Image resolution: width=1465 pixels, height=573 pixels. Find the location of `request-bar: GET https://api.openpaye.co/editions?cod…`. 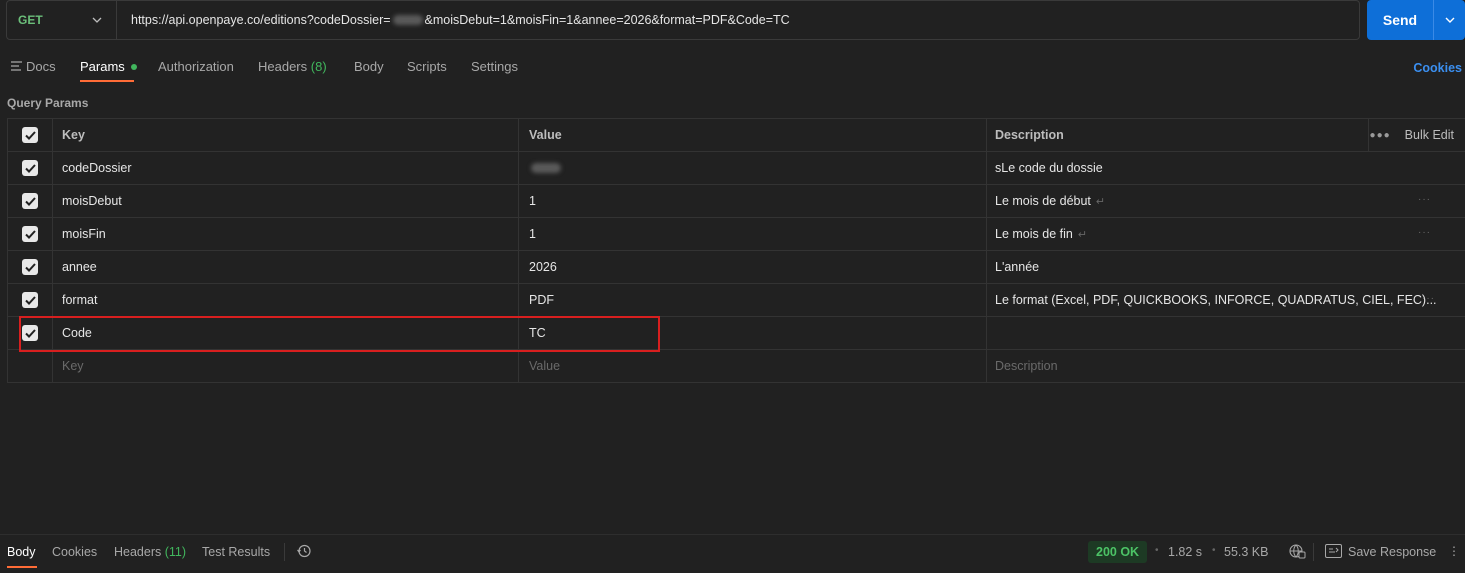

request-bar: GET https://api.openpaye.co/editions?cod… is located at coordinates (683, 20).